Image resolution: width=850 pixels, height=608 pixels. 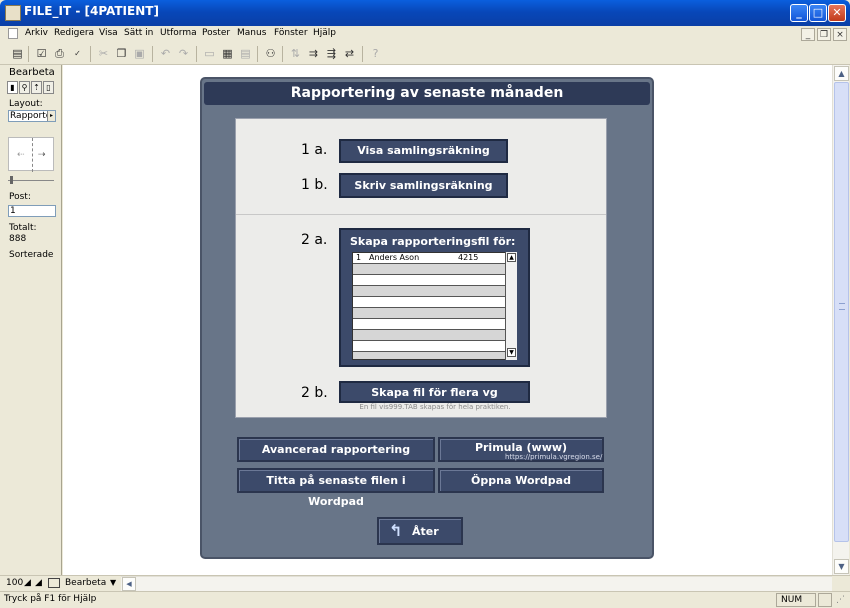 I want to click on print-summary-button: Skriv samlingsräkning, so click(x=423, y=185).